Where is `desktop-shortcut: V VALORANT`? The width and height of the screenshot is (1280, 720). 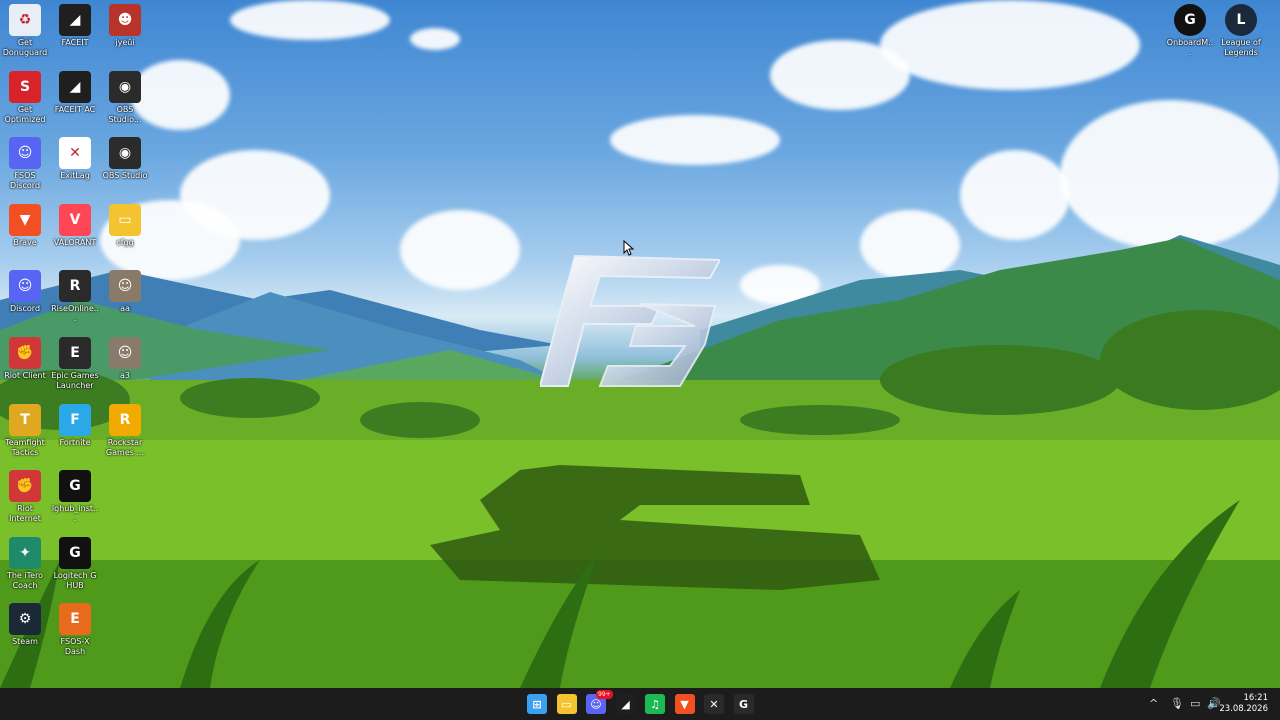
desktop-shortcut: V VALORANT is located at coordinates (75, 225).